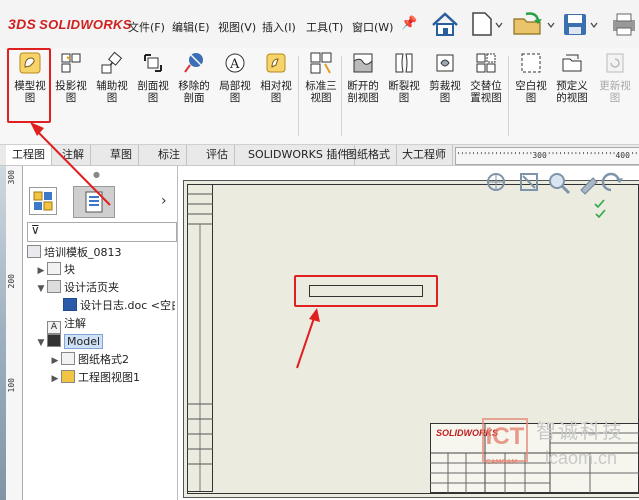 This screenshot has width=639, height=500. Describe the element at coordinates (366, 291) in the screenshot. I see `empty-view-highlight` at that location.